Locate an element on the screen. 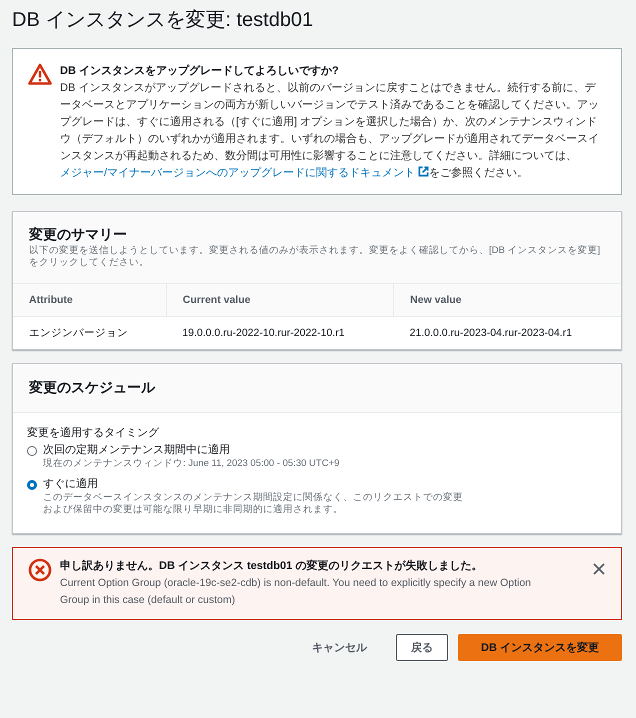  external-link-icon is located at coordinates (424, 171).